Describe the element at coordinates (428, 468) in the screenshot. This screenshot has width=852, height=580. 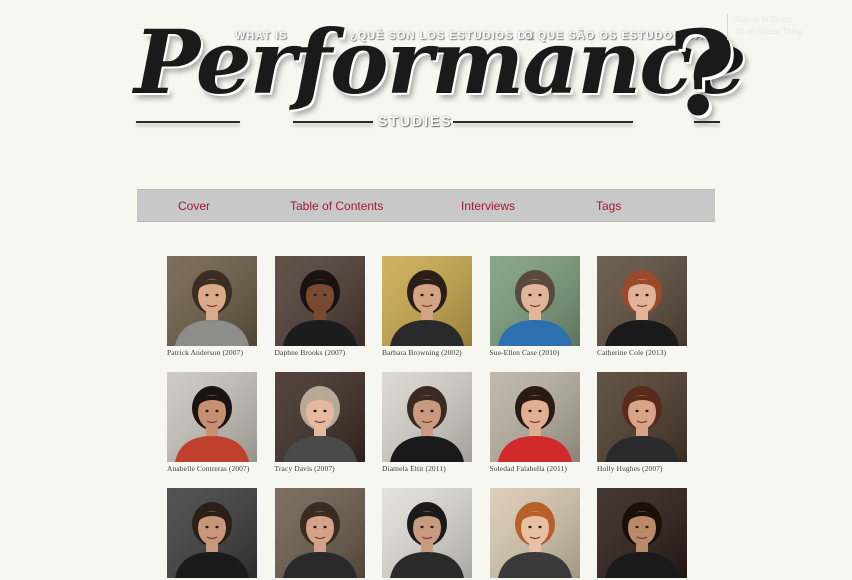
I see `interview-caption: Diamela Eltit (2011)` at that location.